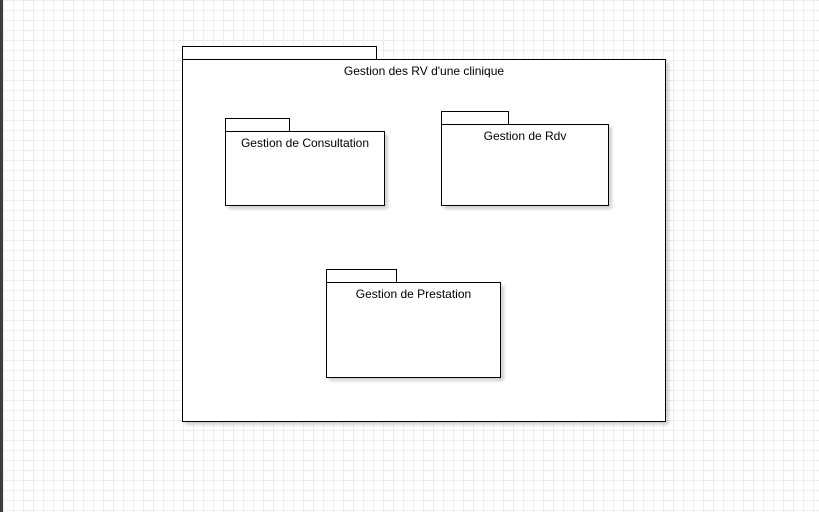 The image size is (819, 512). Describe the element at coordinates (305, 143) in the screenshot. I see `package-title: Gestion de Consultation` at that location.